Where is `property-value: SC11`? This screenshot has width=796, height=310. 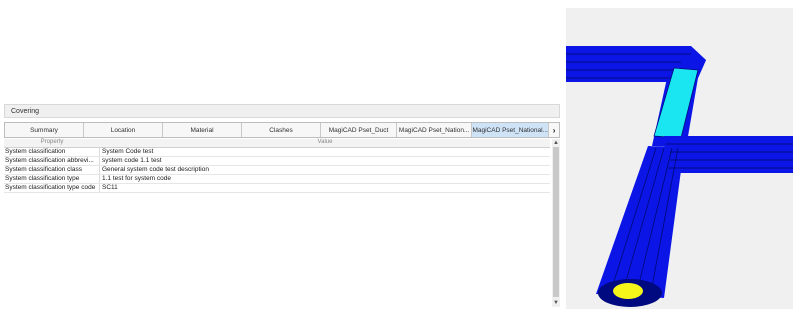
property-value: SC11 is located at coordinates (110, 187).